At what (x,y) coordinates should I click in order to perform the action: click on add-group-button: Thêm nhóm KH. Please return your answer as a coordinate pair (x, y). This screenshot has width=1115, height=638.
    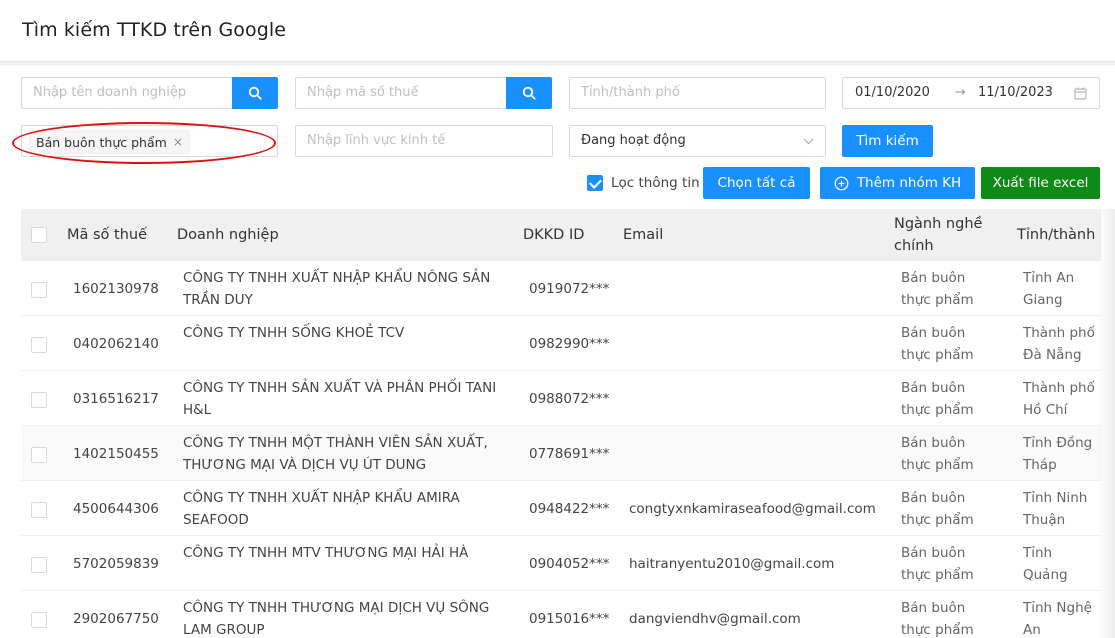
    Looking at the image, I should click on (897, 183).